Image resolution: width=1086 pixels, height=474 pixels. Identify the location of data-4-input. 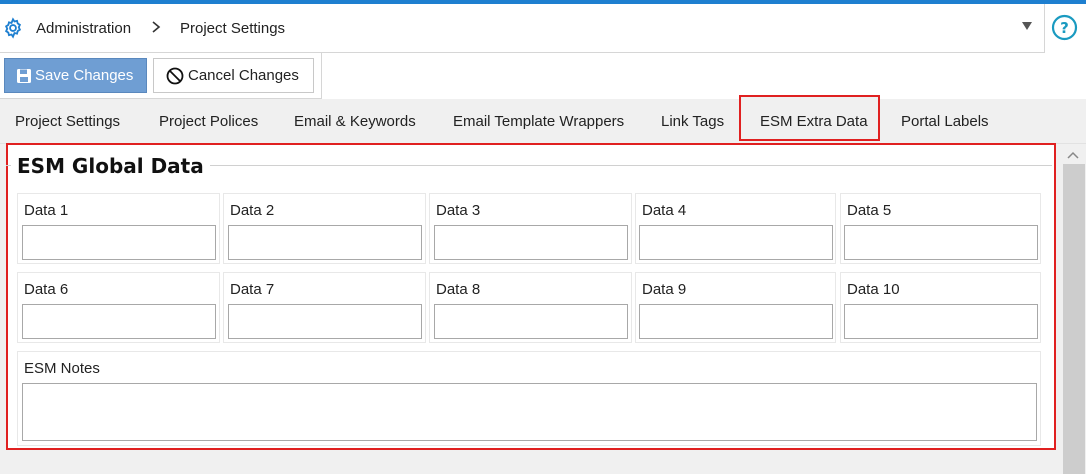
(736, 242).